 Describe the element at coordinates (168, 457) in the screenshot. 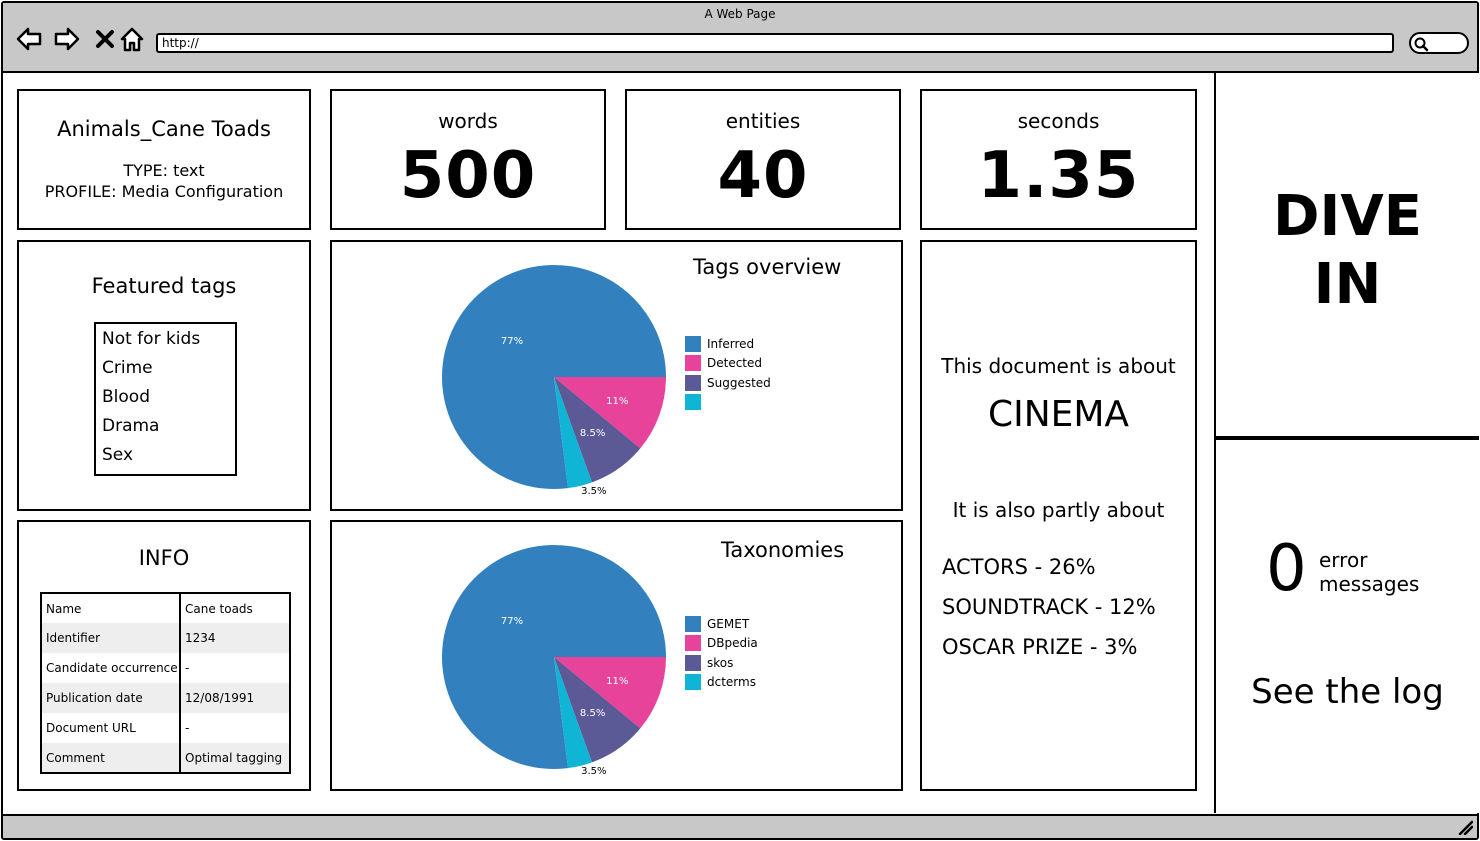

I see `tag-item: Sex` at that location.